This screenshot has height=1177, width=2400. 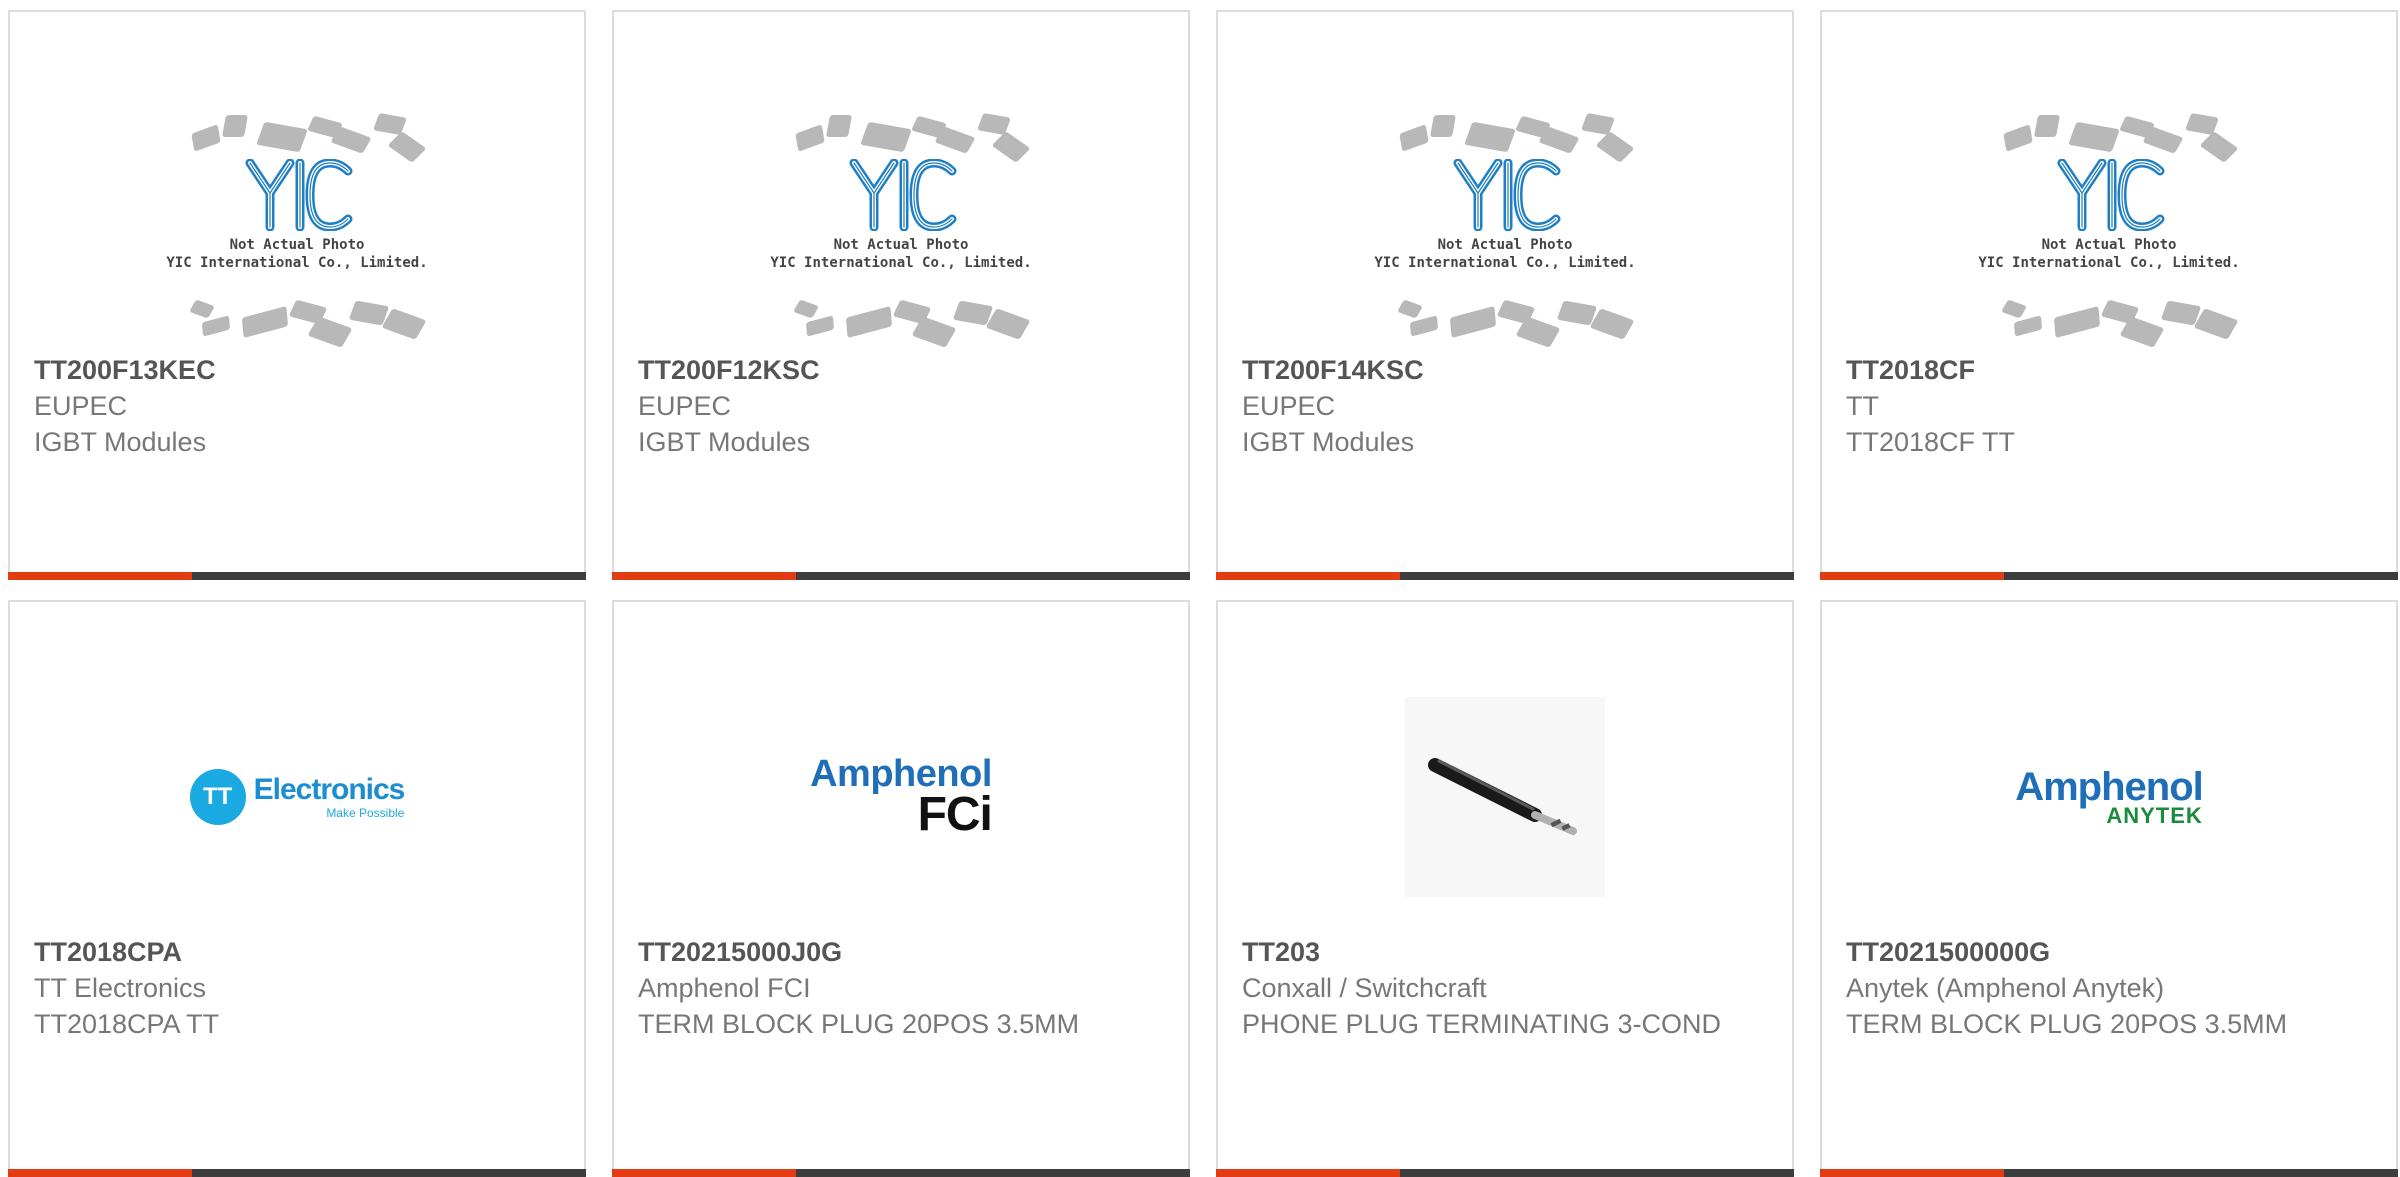 I want to click on part-number-link: TT20215000J0G, so click(x=901, y=952).